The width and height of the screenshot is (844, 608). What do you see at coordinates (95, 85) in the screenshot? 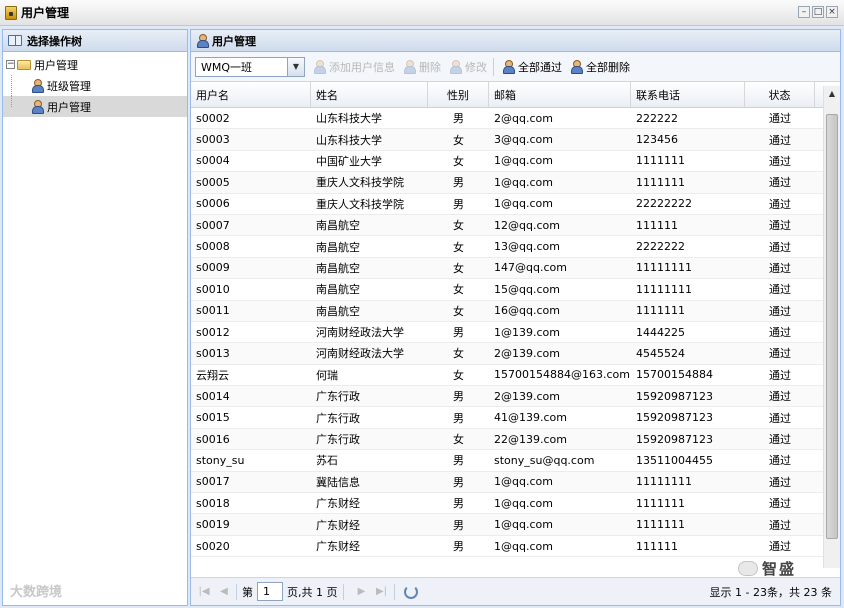
I see `tree-node-class-management: 班级管理` at bounding box center [95, 85].